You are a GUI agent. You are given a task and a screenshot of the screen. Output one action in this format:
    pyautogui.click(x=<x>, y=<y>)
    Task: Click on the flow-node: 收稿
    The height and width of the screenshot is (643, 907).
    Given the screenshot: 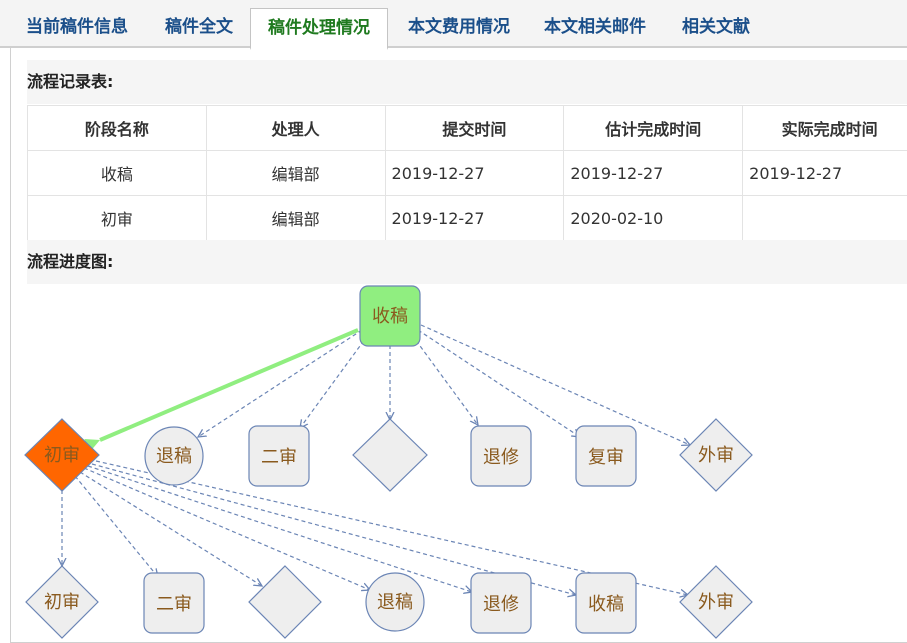 What is the action you would take?
    pyautogui.click(x=606, y=603)
    